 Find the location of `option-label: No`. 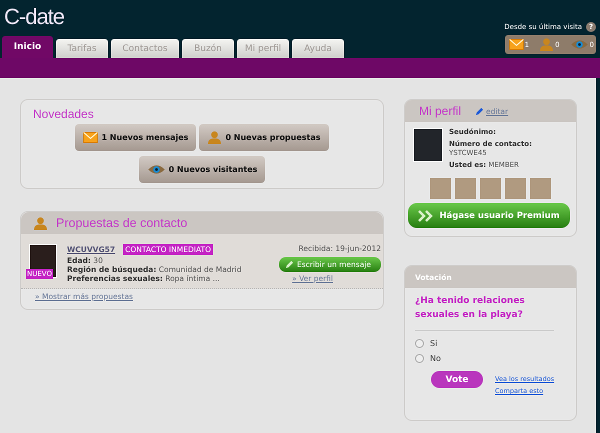

option-label: No is located at coordinates (435, 358).